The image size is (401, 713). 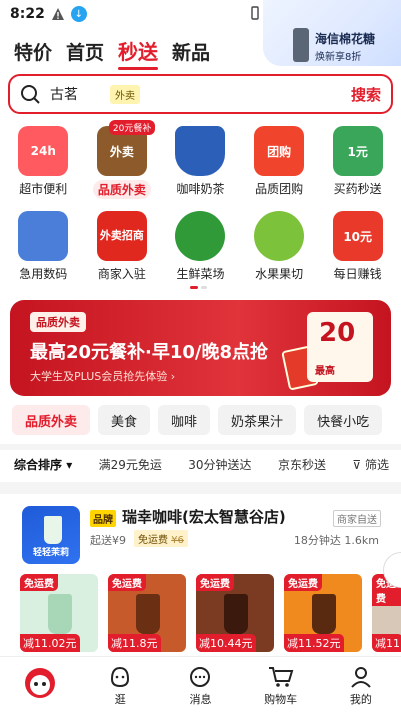 I want to click on fridge-icon, so click(x=301, y=45).